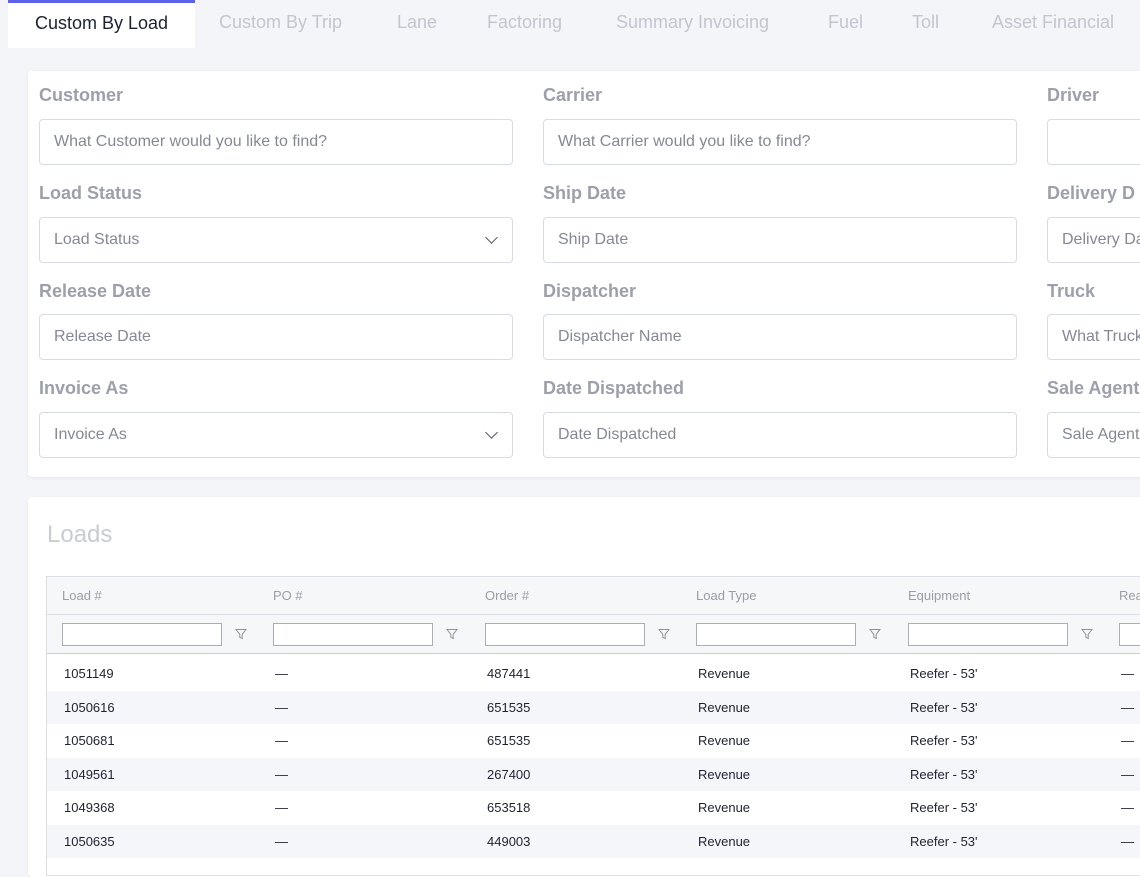  I want to click on table-row: 1050616 — 651535 Revenue Reefer - 53' —, so click(593, 707).